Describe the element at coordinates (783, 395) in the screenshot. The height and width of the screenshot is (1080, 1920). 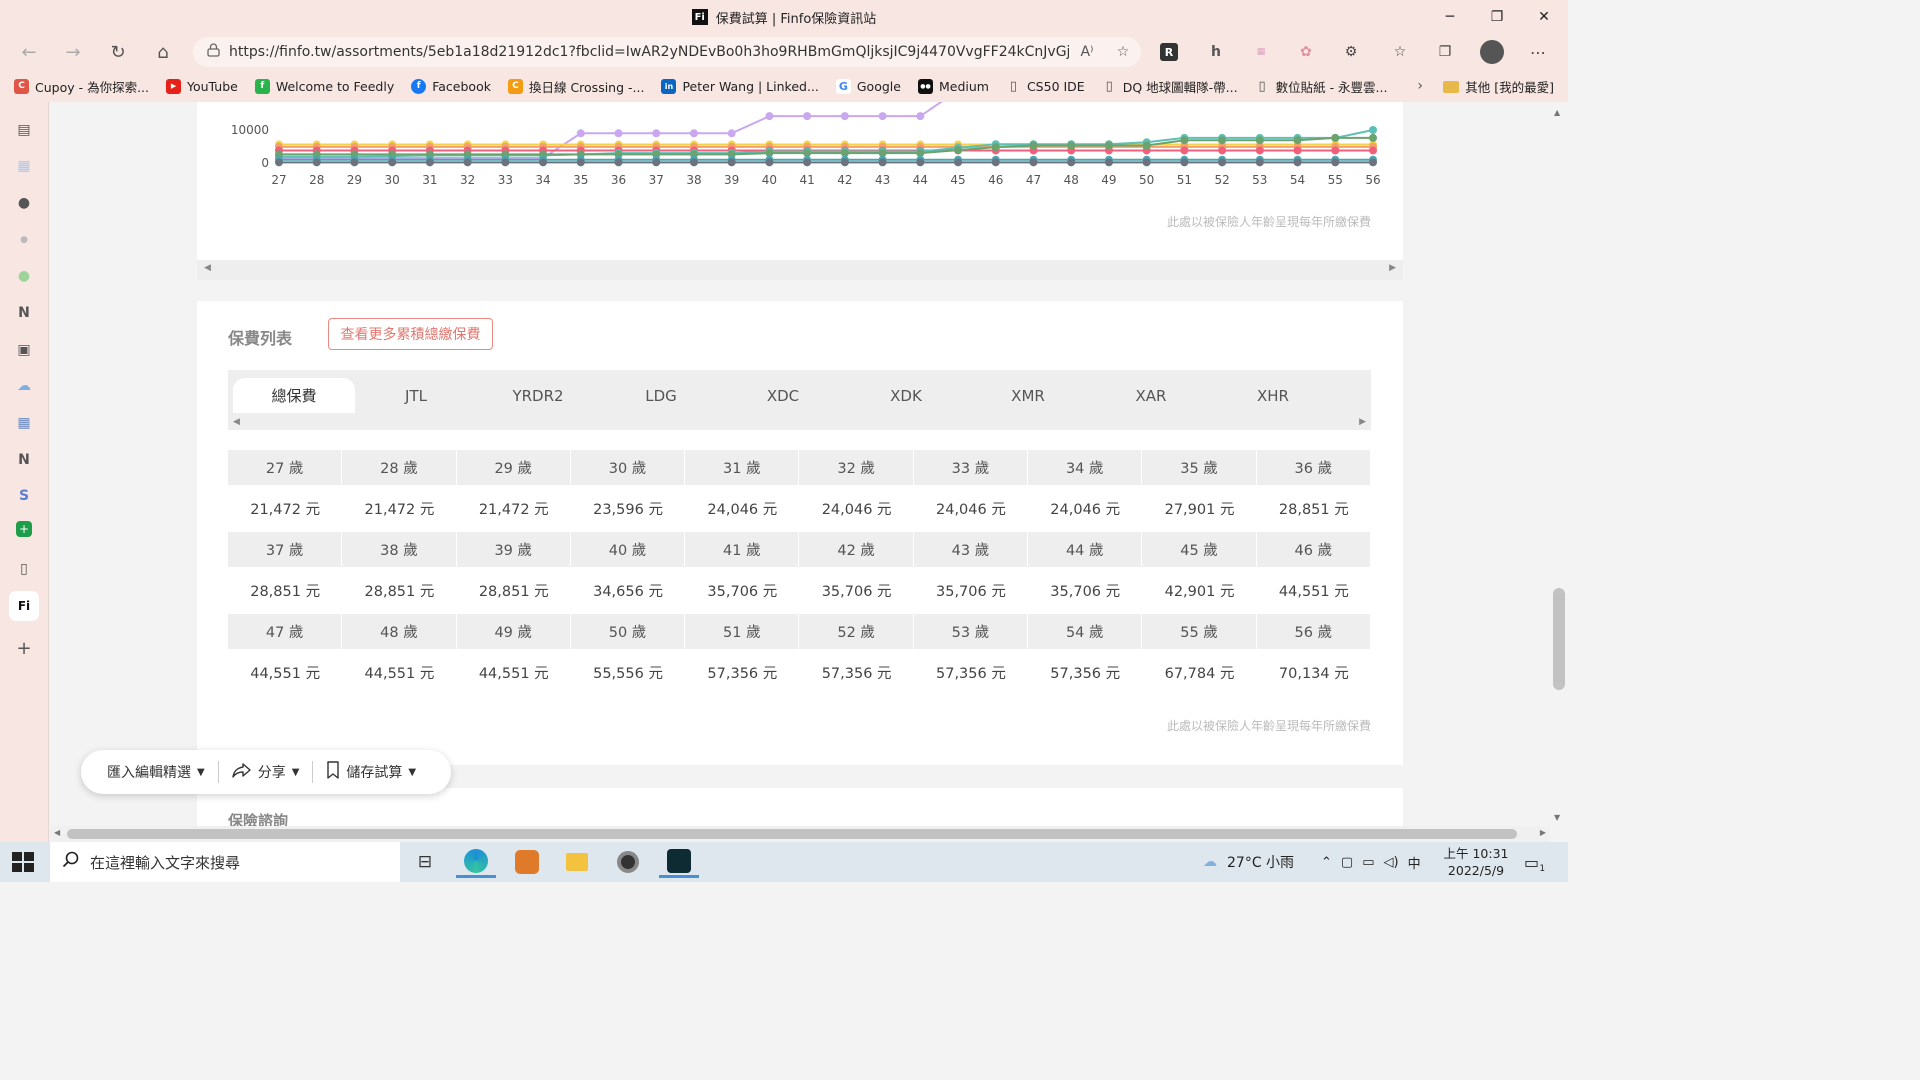
I see `tab-xdc: XDC` at that location.